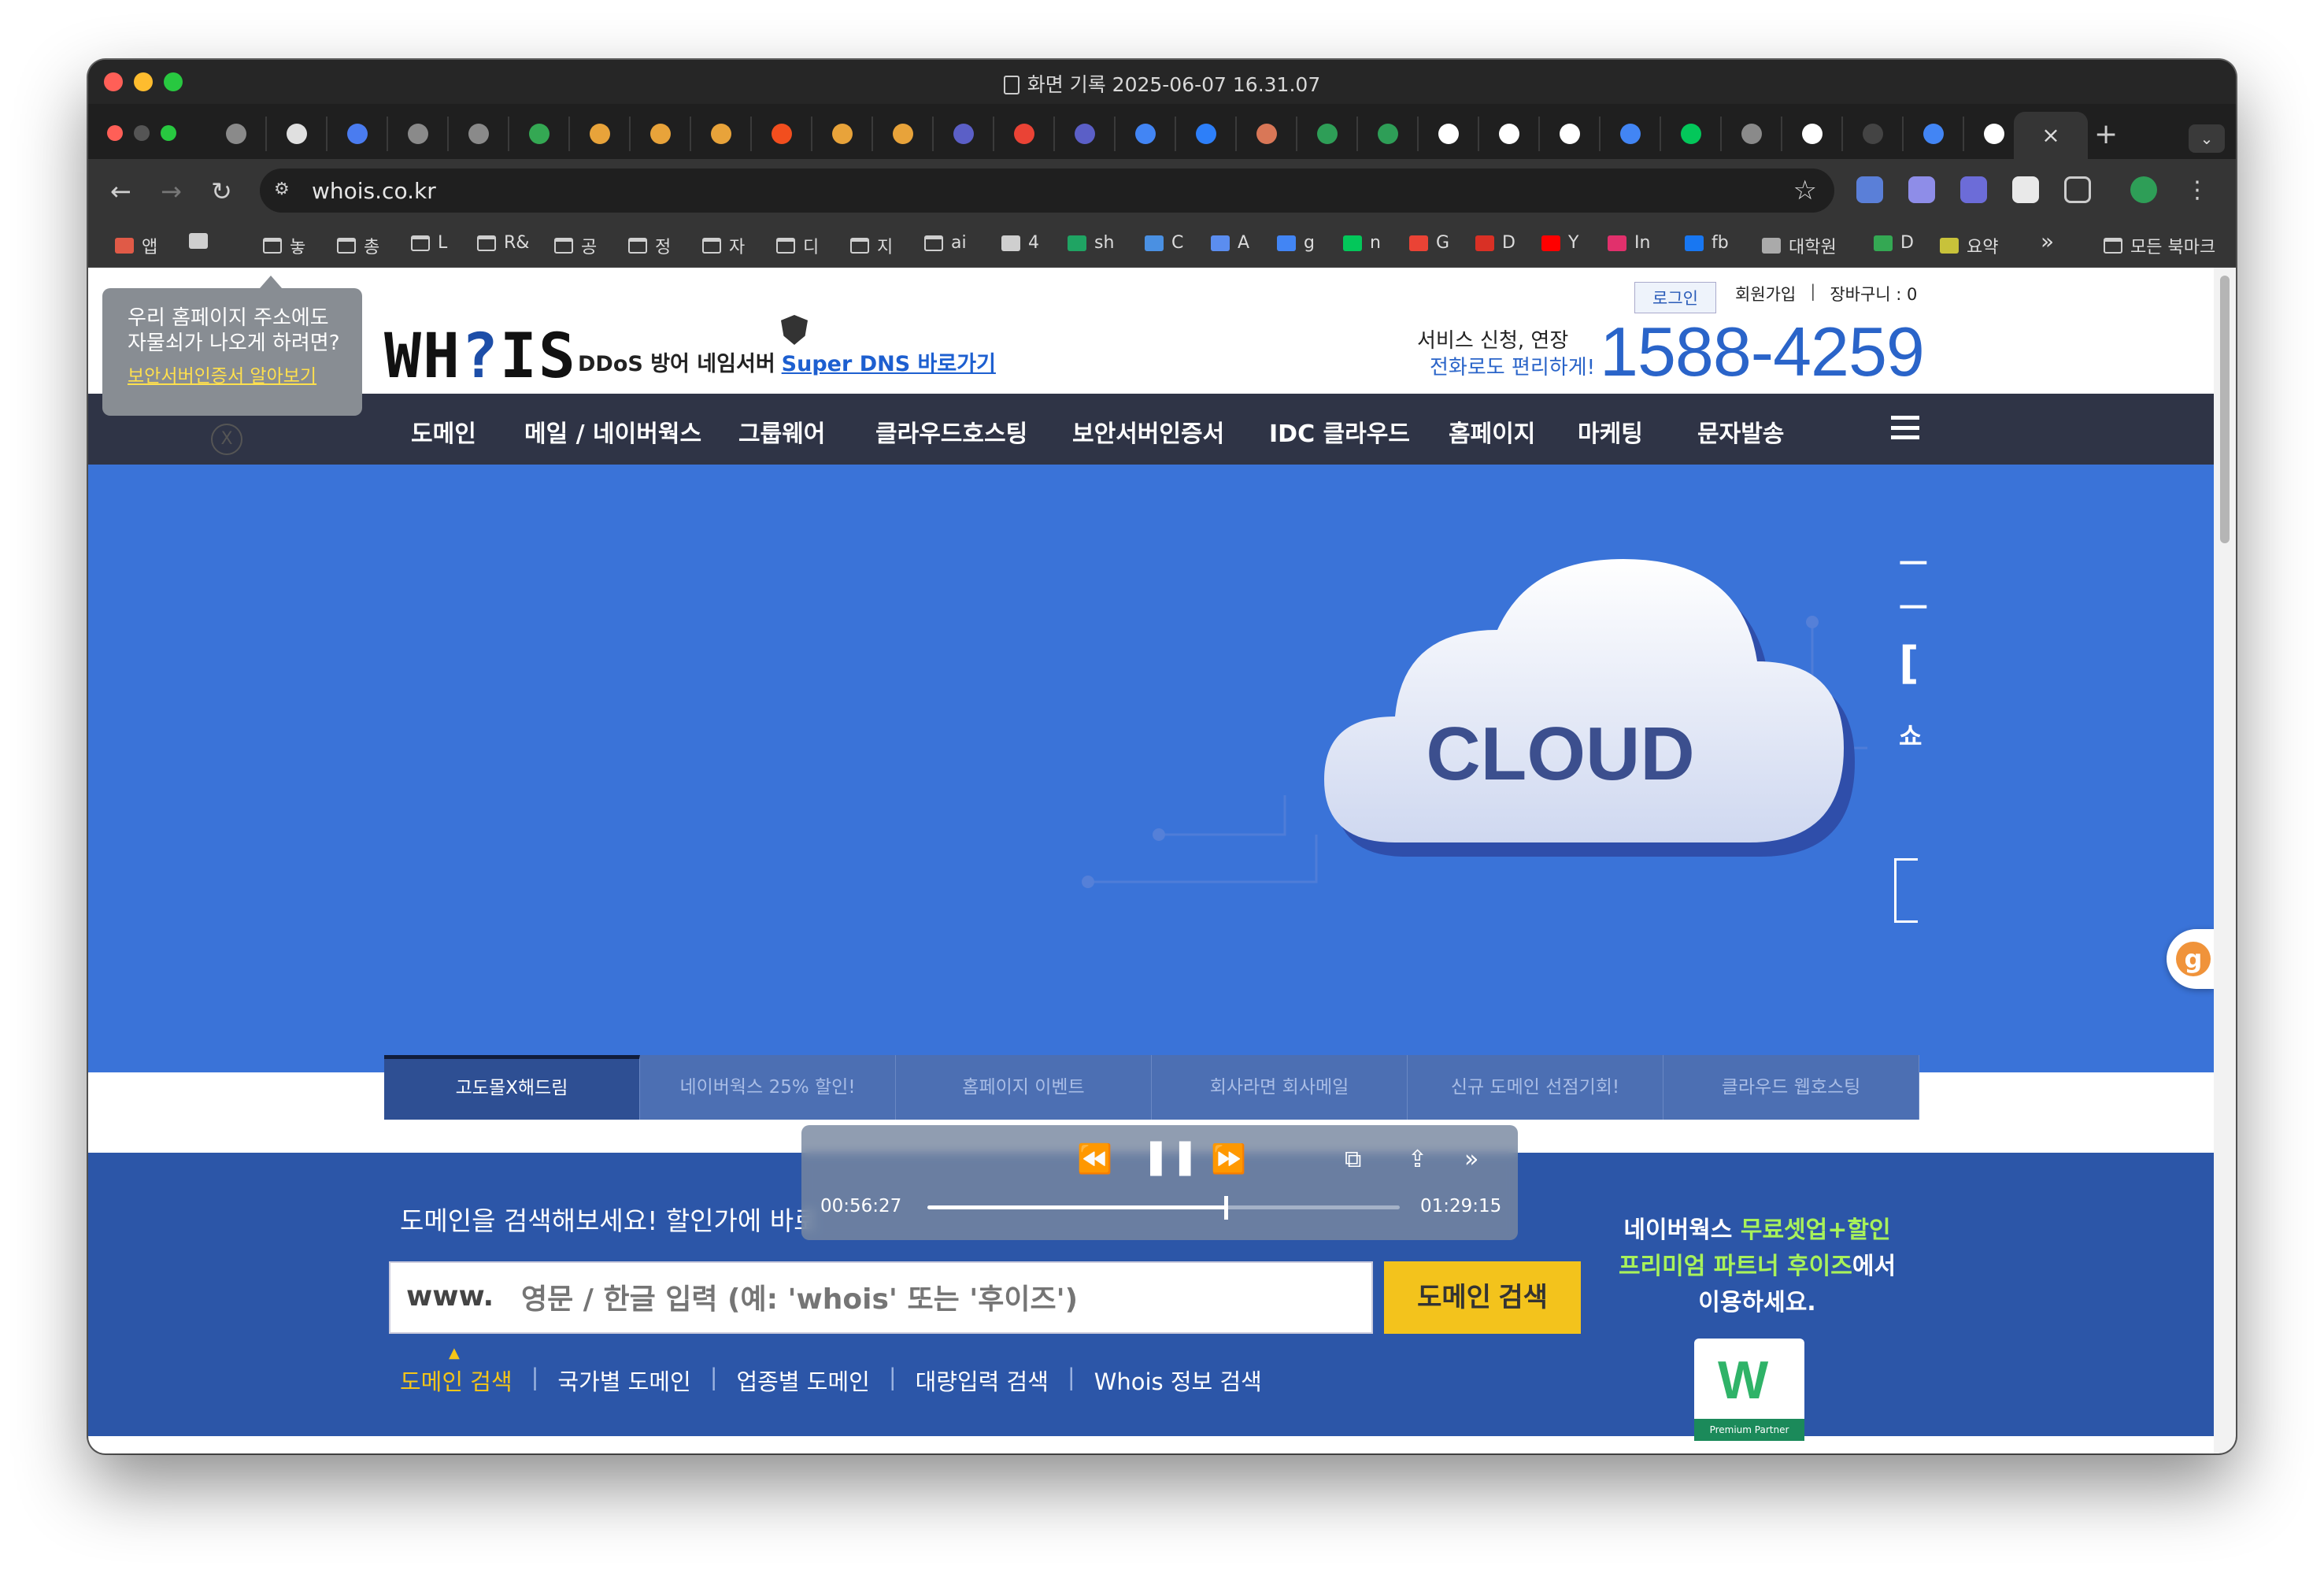  What do you see at coordinates (226, 439) in the screenshot?
I see `tooltip-close-button: X` at bounding box center [226, 439].